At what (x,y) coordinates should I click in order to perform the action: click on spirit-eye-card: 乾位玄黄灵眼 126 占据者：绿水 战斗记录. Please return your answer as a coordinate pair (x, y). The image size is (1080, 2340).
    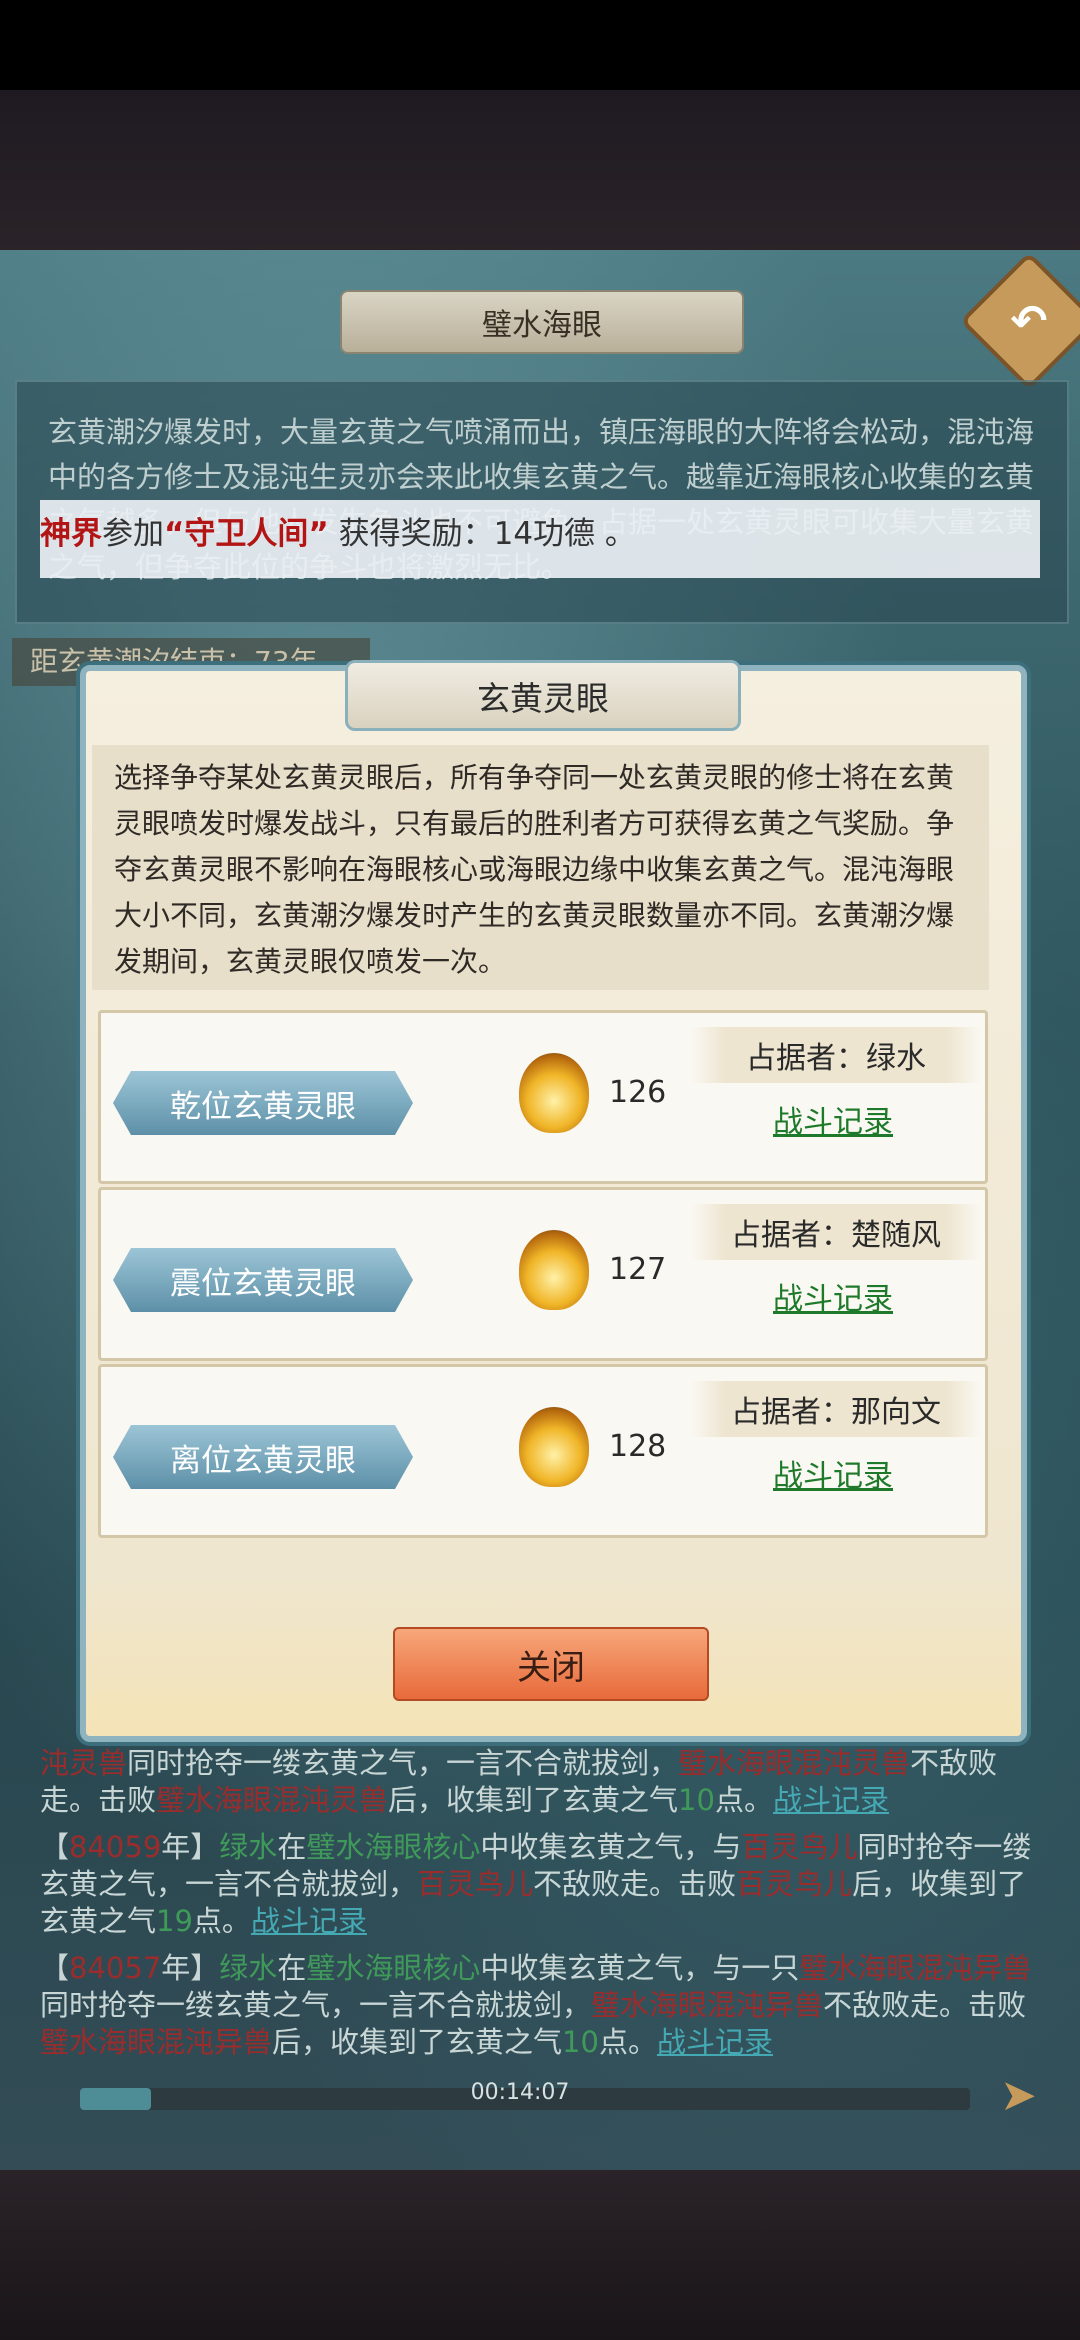
    Looking at the image, I should click on (543, 1097).